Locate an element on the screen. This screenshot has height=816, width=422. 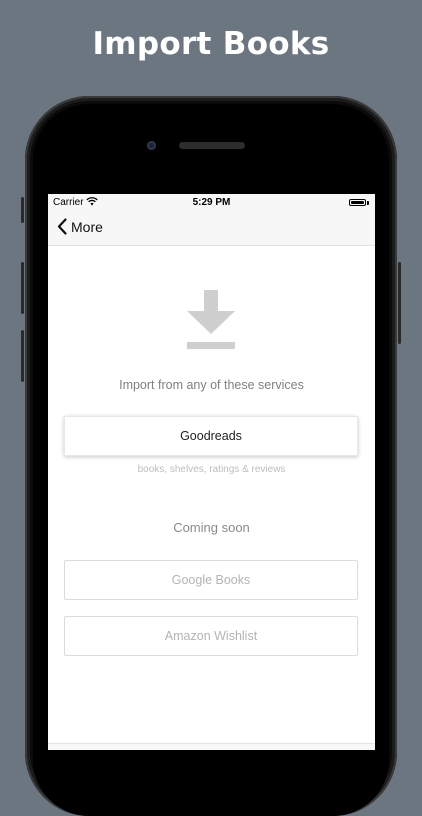
coming-soon-heading: Coming soon is located at coordinates (211, 527).